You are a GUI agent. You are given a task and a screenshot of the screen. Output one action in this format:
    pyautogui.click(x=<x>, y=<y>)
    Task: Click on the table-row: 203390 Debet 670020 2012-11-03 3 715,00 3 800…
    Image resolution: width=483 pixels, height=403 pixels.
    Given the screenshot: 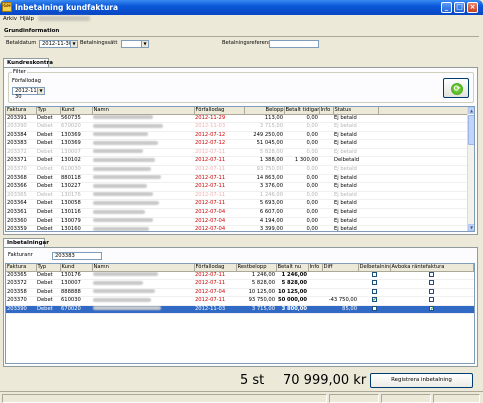 What is the action you would take?
    pyautogui.click(x=240, y=310)
    